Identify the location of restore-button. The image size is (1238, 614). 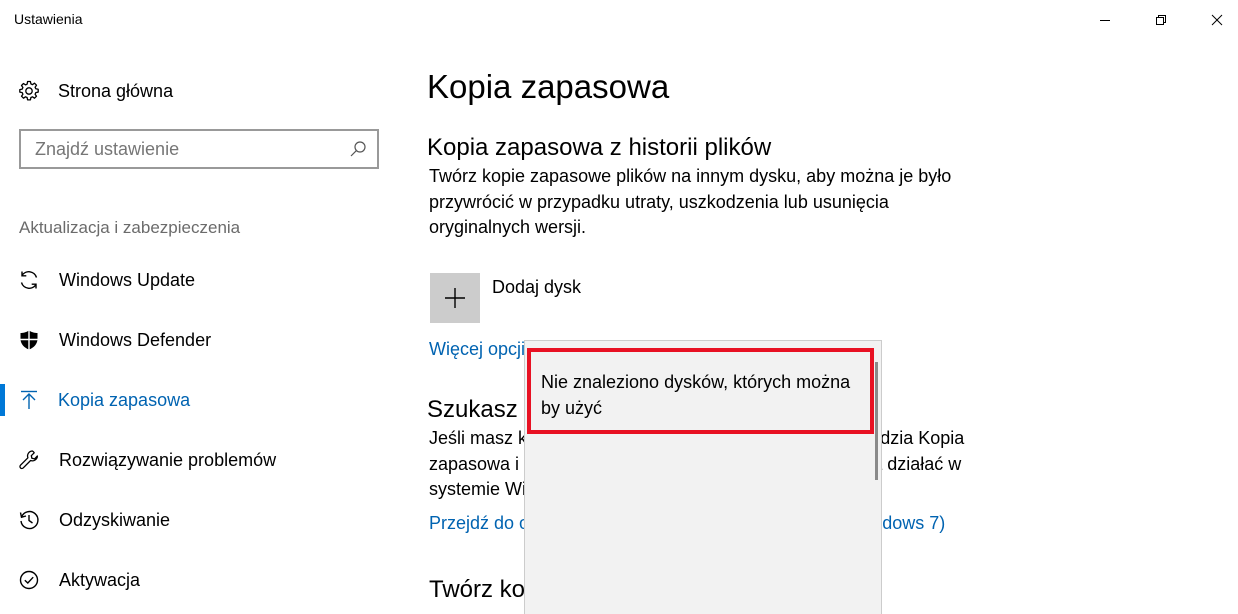
(1161, 20).